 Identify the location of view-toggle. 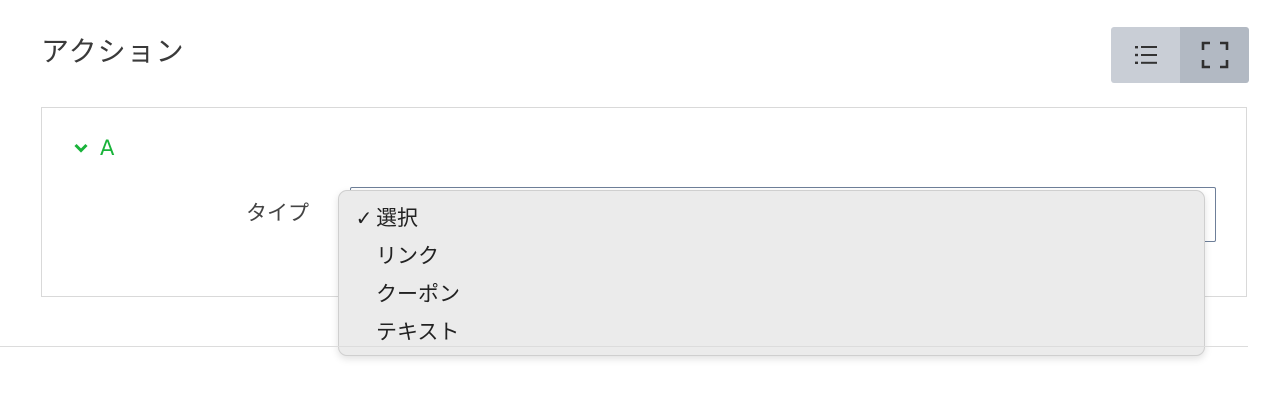
(1180, 55).